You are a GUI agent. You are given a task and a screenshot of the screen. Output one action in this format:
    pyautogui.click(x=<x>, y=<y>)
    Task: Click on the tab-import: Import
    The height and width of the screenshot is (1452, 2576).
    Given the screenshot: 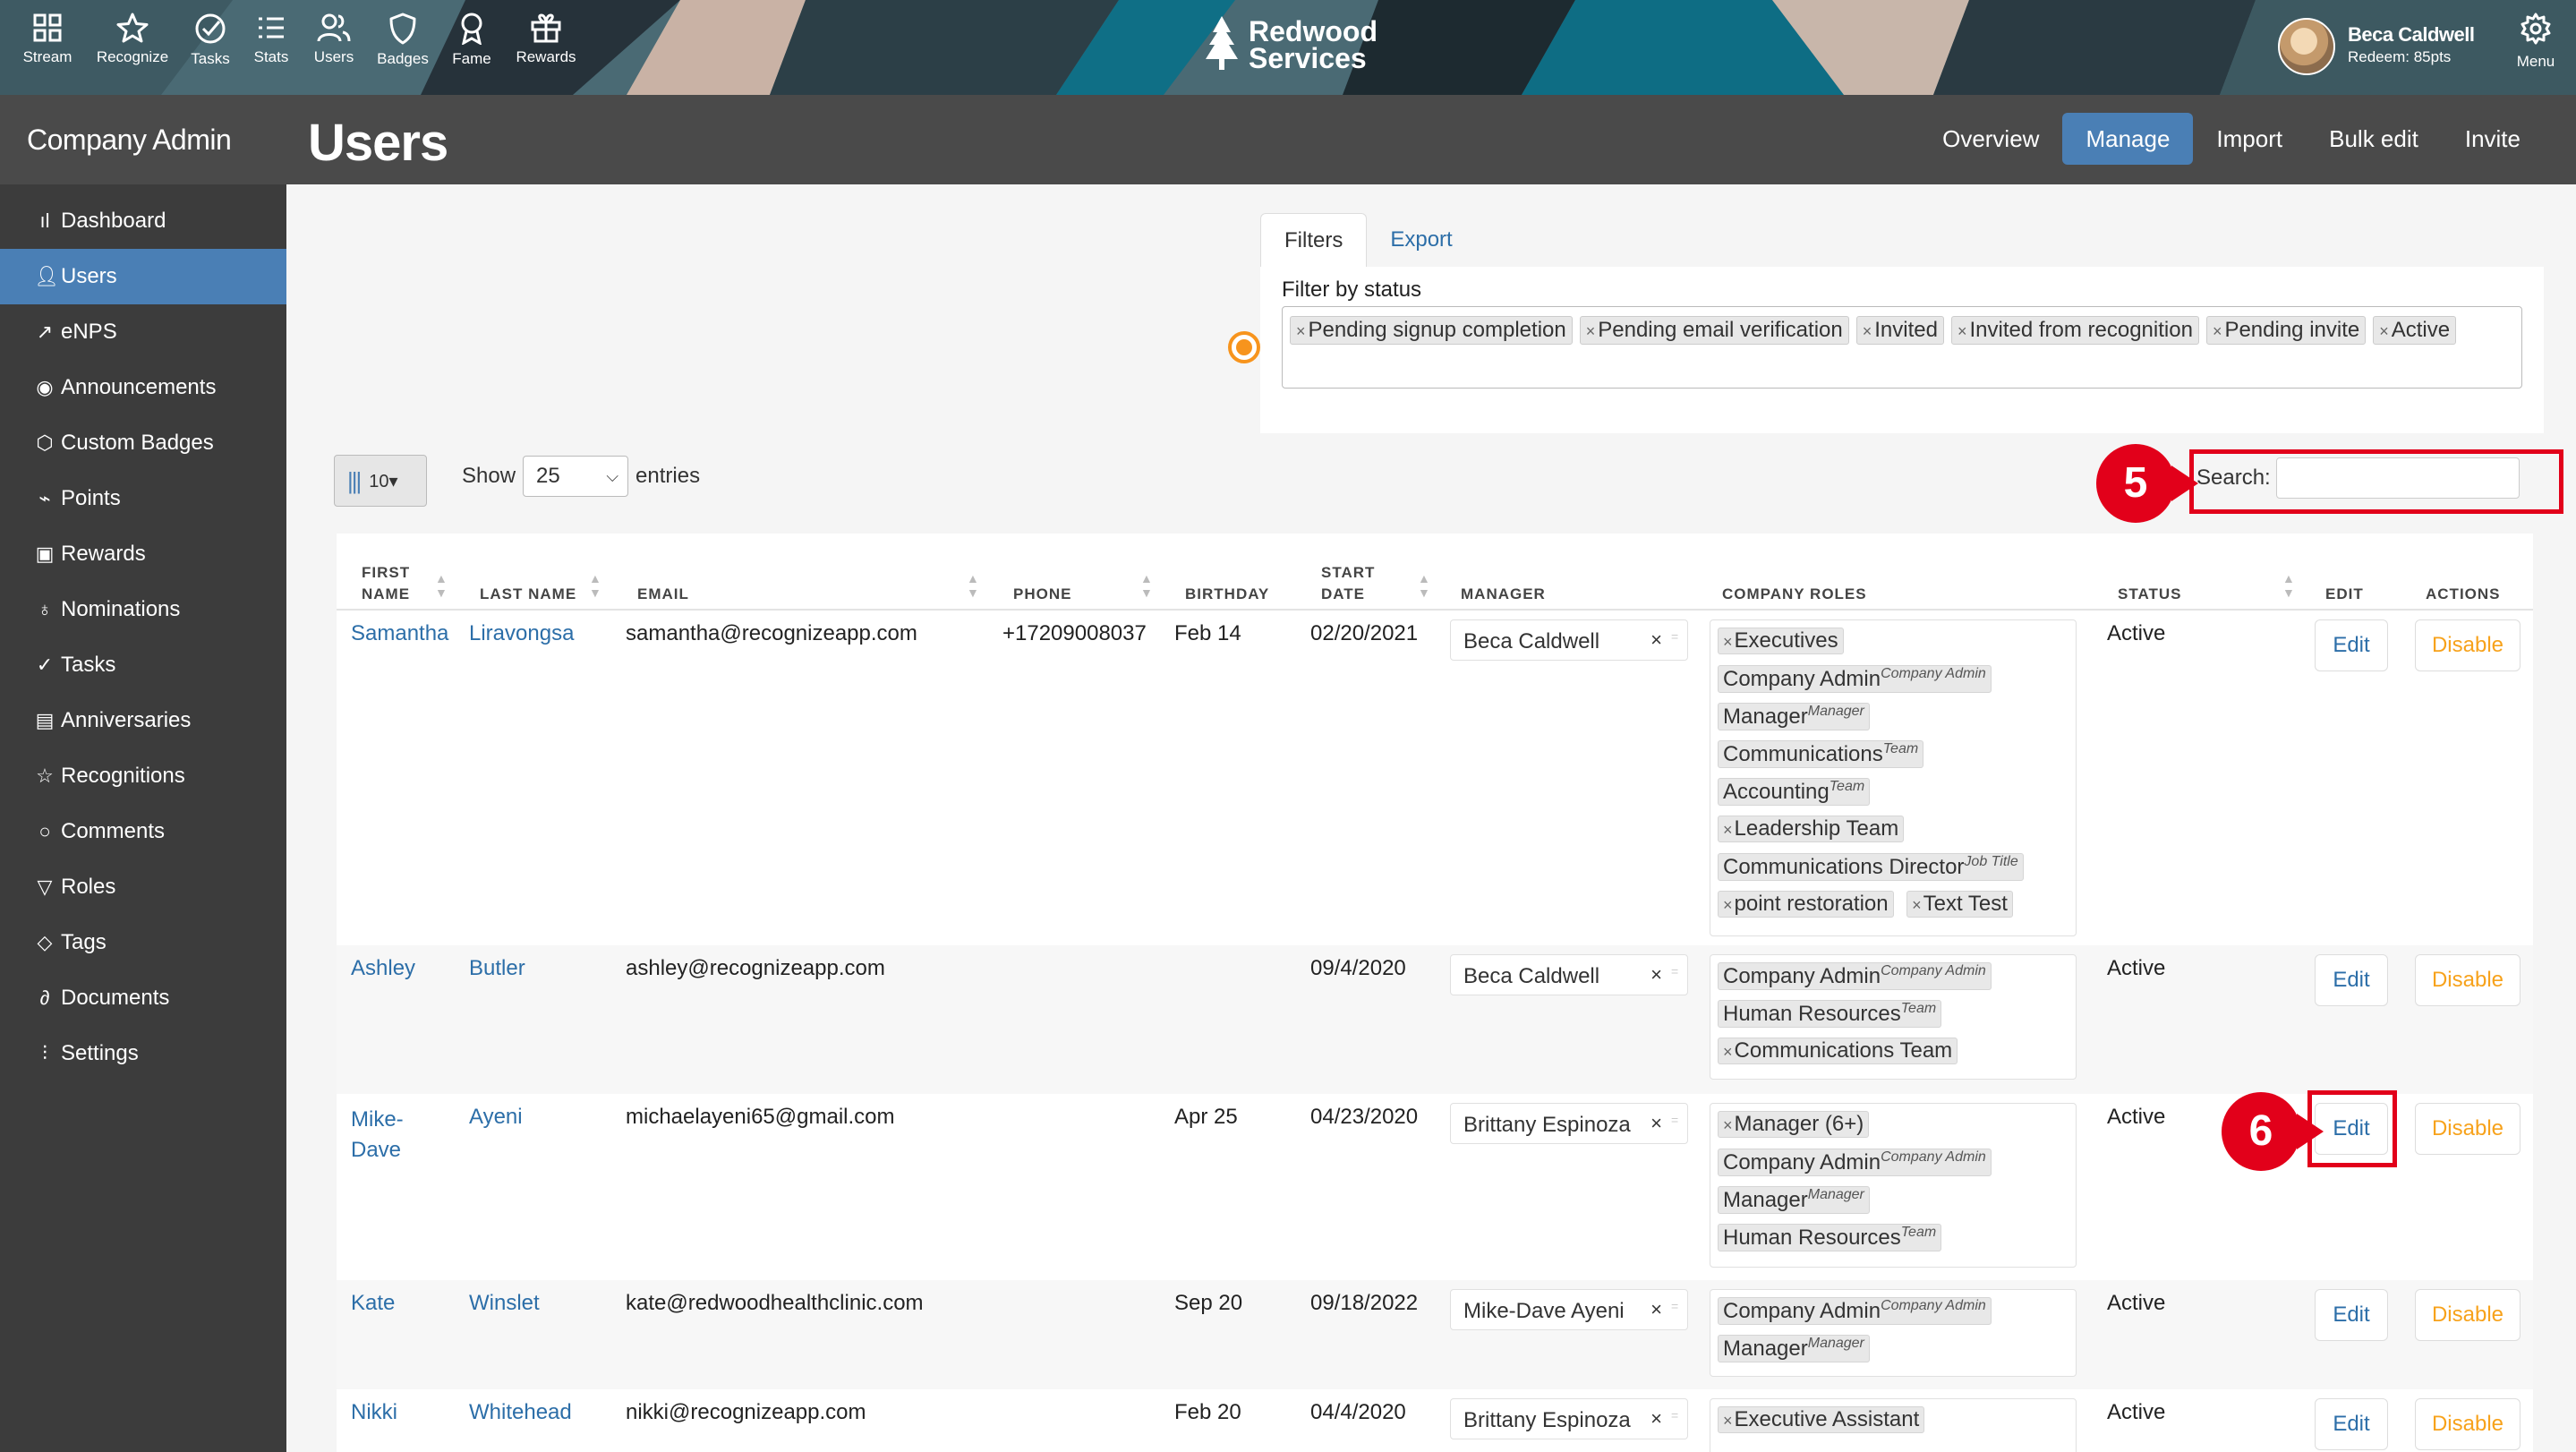 What is the action you would take?
    pyautogui.click(x=2249, y=139)
    